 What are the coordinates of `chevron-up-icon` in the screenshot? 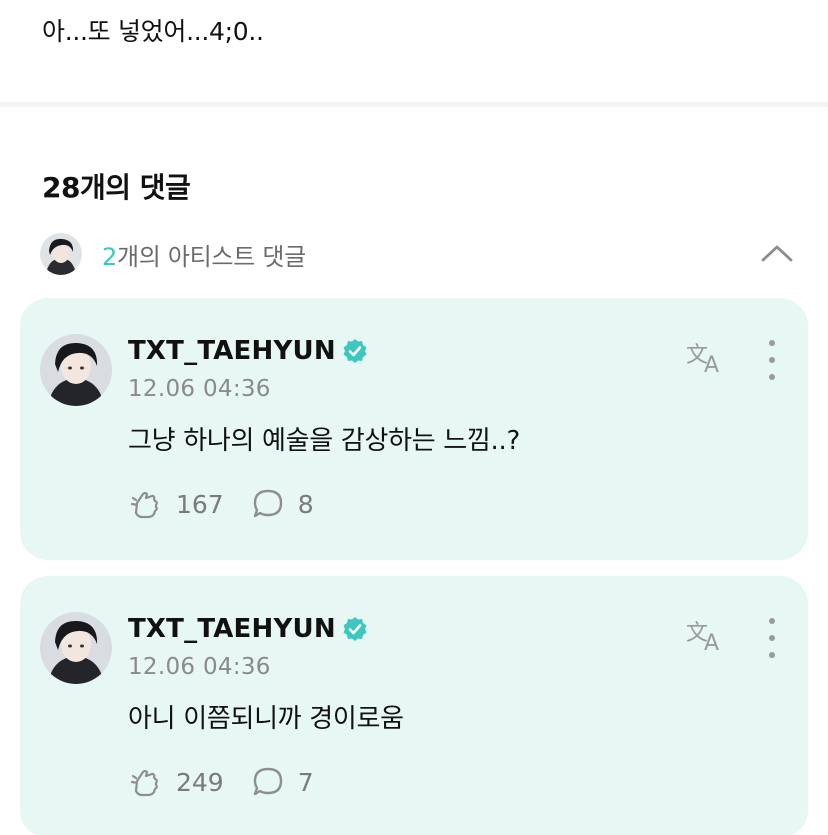 It's located at (777, 253).